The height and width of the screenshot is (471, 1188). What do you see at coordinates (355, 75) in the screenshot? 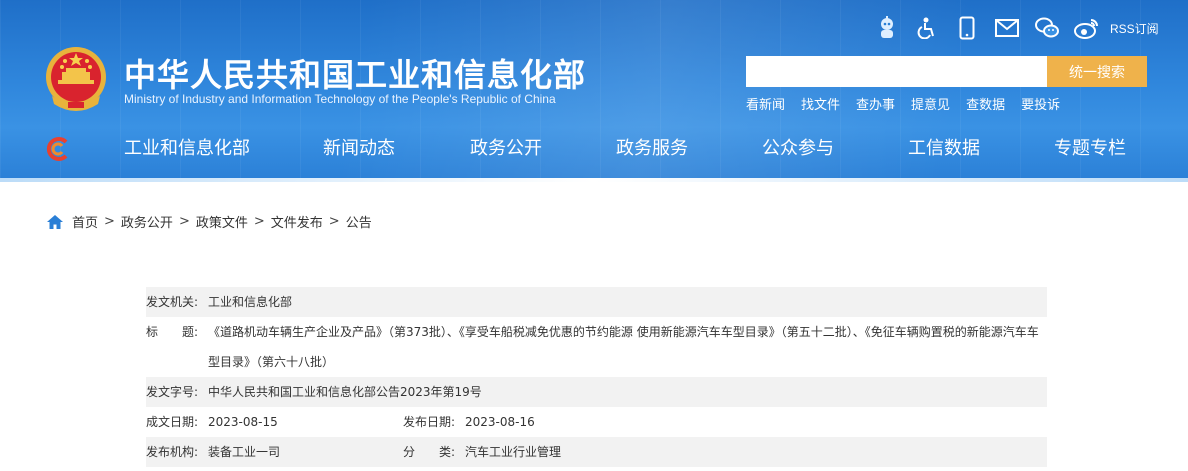
I see `site-title: 中华人民共和国工业和信息化部` at bounding box center [355, 75].